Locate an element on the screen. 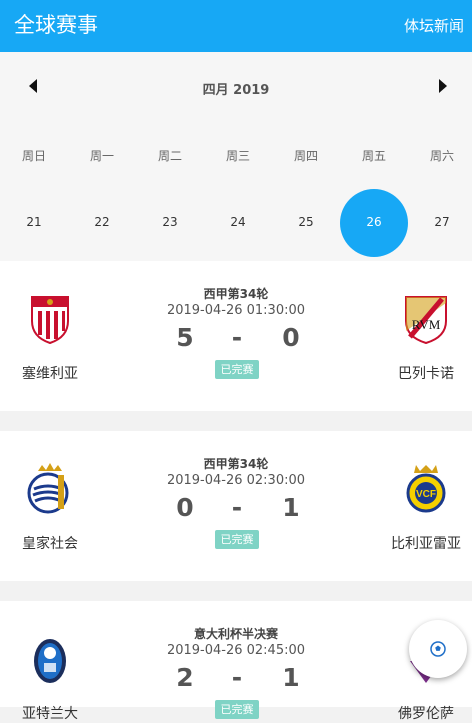  month-label: 四月 2019 is located at coordinates (236, 90).